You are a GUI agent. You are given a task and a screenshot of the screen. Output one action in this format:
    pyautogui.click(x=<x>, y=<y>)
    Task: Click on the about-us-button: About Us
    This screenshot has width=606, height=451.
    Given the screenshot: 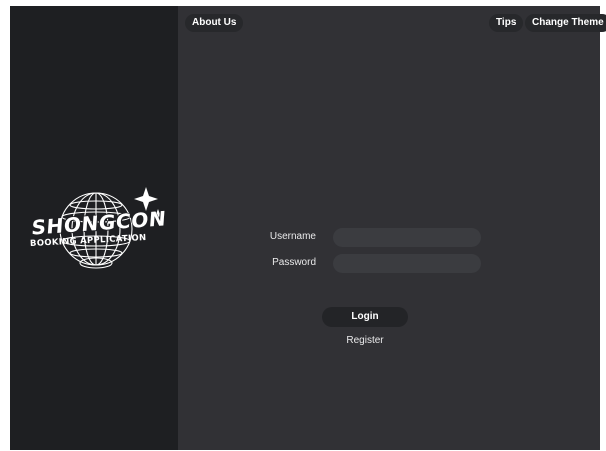 What is the action you would take?
    pyautogui.click(x=214, y=23)
    